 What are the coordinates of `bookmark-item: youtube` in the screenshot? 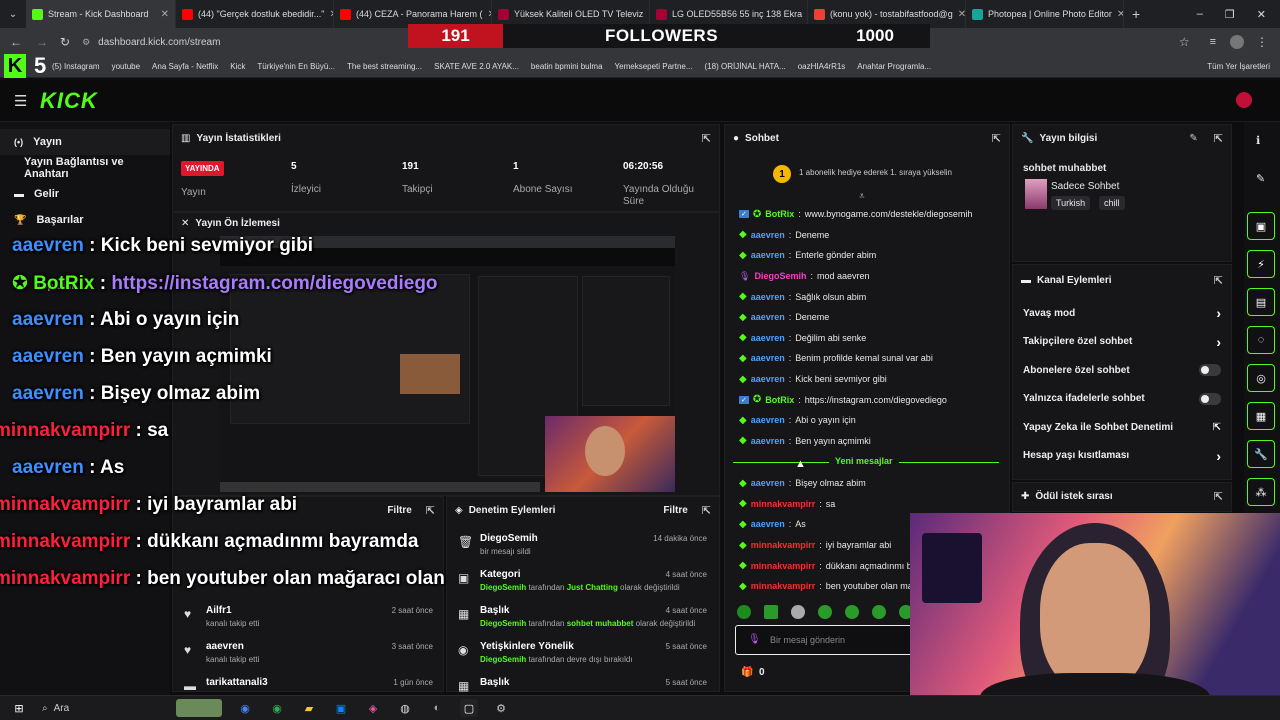 It's located at (126, 66).